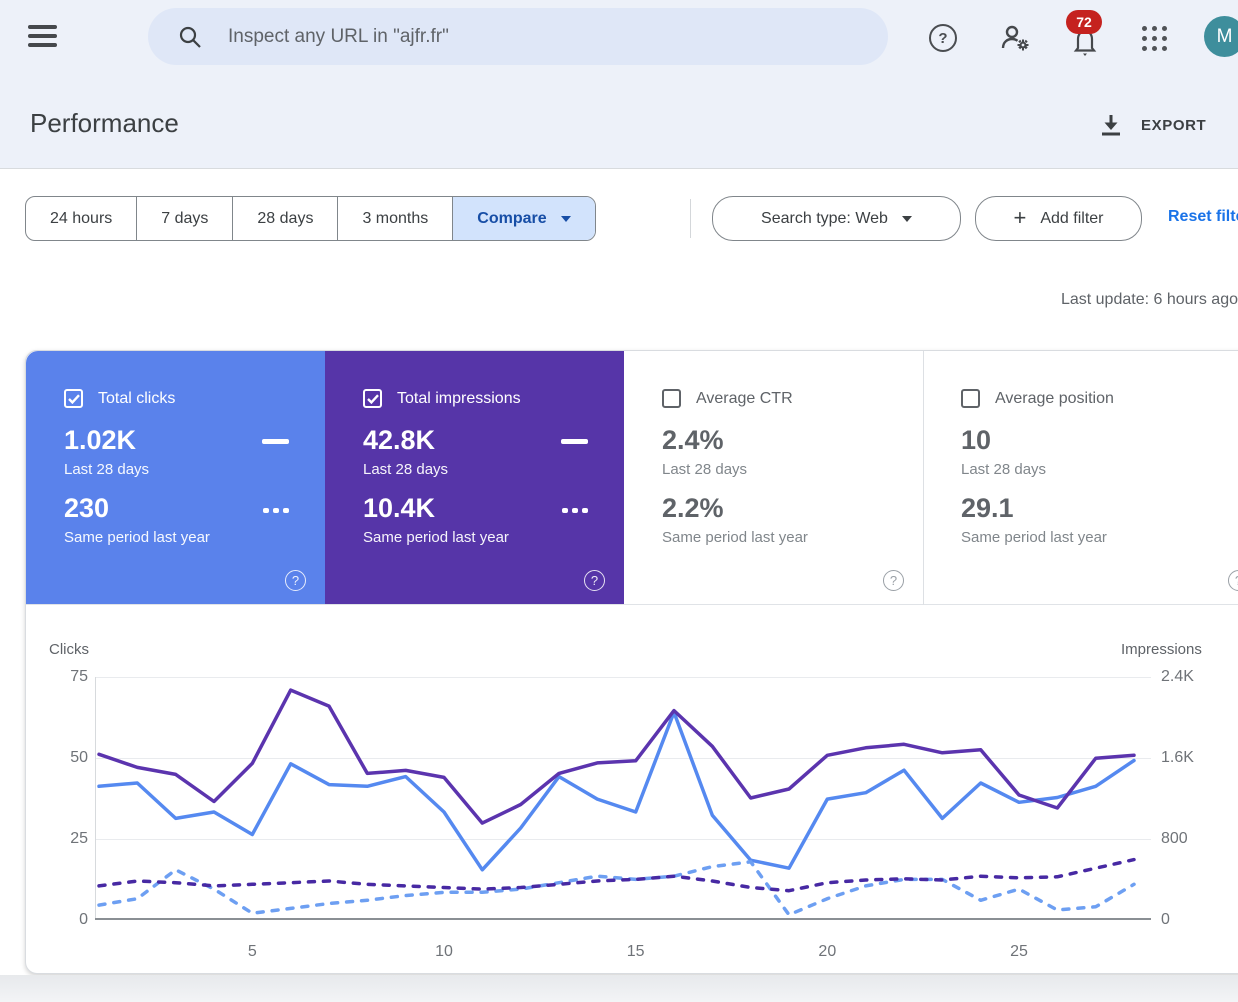 The width and height of the screenshot is (1238, 1002). Describe the element at coordinates (286, 218) in the screenshot. I see `chip-28-days: 28 days` at that location.